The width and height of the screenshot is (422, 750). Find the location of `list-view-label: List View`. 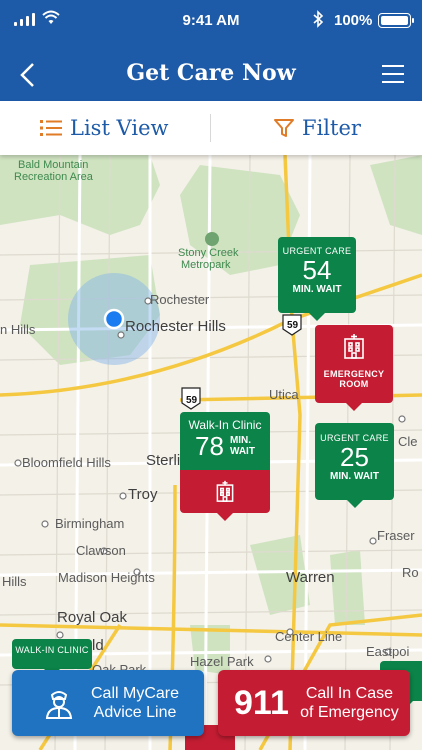

list-view-label: List View is located at coordinates (119, 128).